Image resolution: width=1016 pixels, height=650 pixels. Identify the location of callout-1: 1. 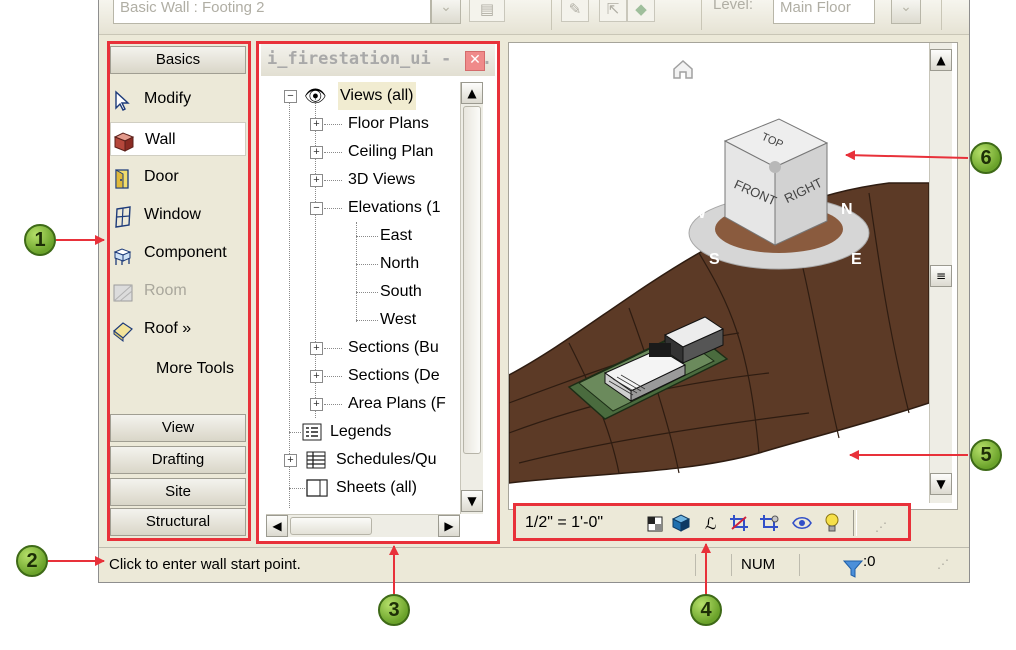
(40, 240).